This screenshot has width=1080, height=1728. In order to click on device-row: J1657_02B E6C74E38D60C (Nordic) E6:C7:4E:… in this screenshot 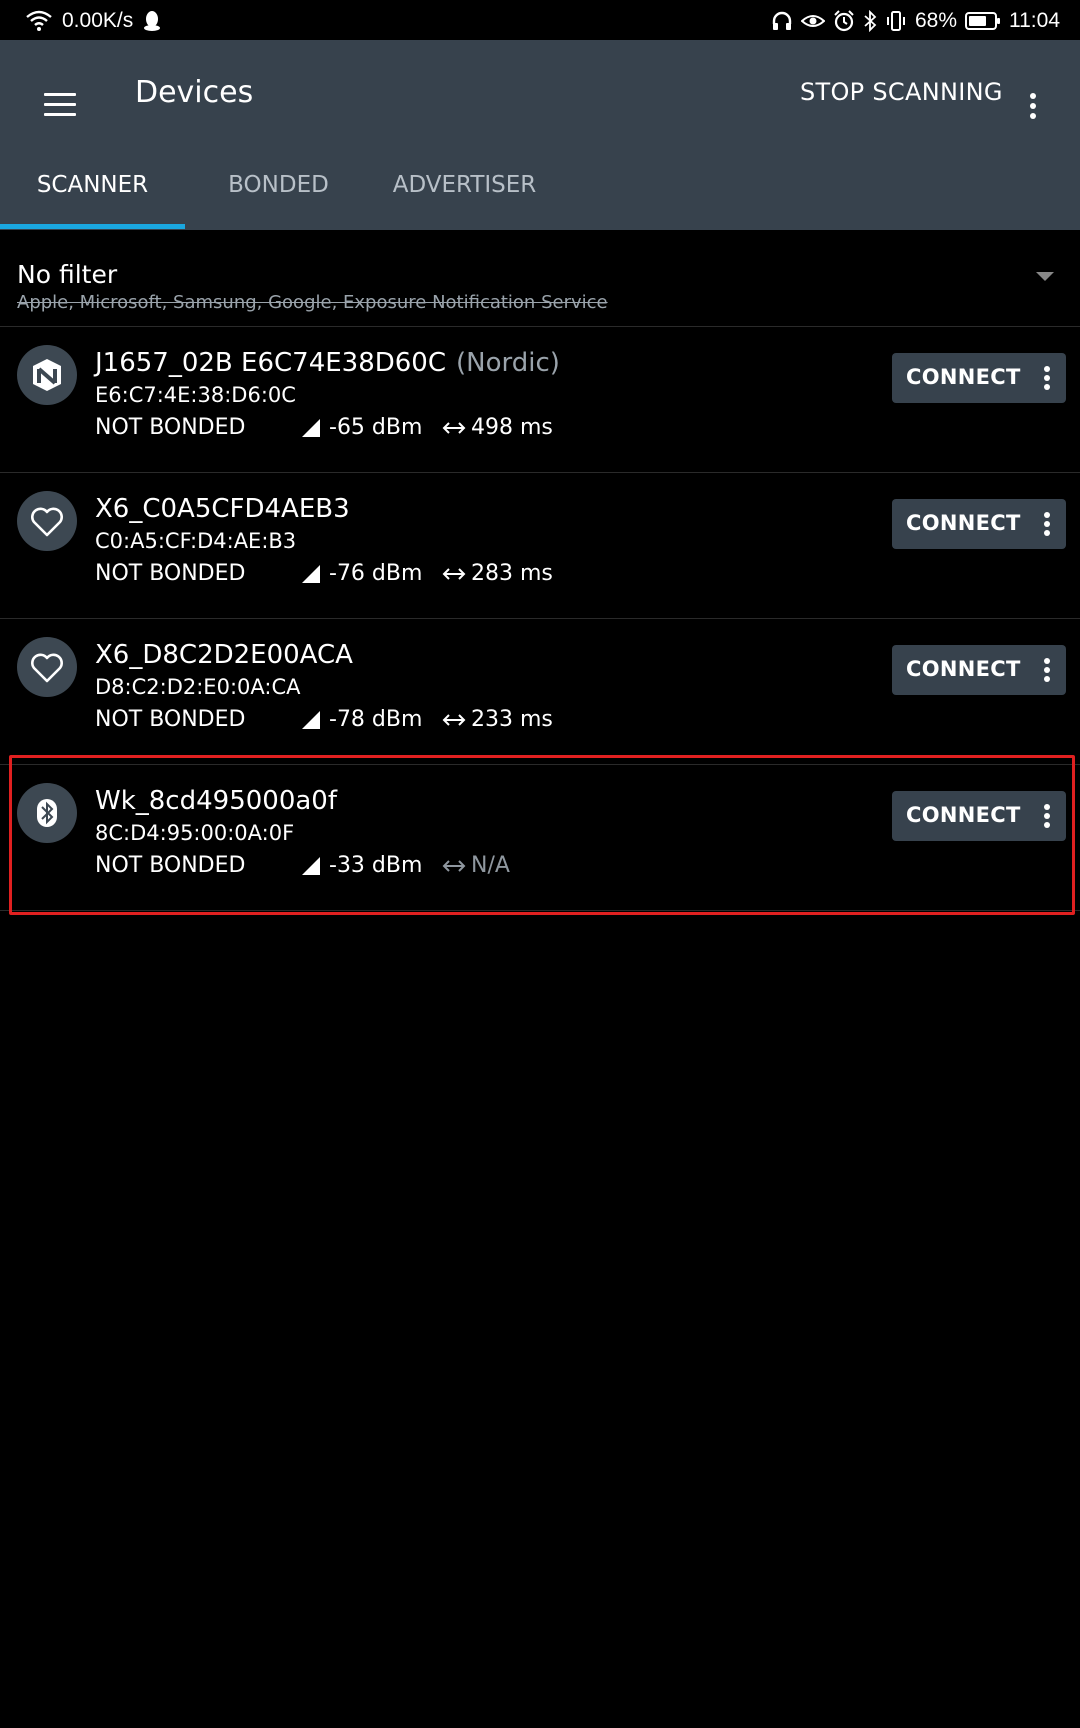, I will do `click(540, 399)`.